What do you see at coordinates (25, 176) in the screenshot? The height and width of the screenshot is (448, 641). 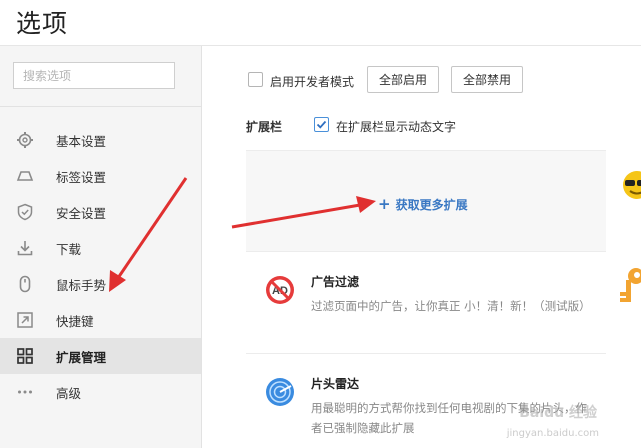 I see `tab-icon` at bounding box center [25, 176].